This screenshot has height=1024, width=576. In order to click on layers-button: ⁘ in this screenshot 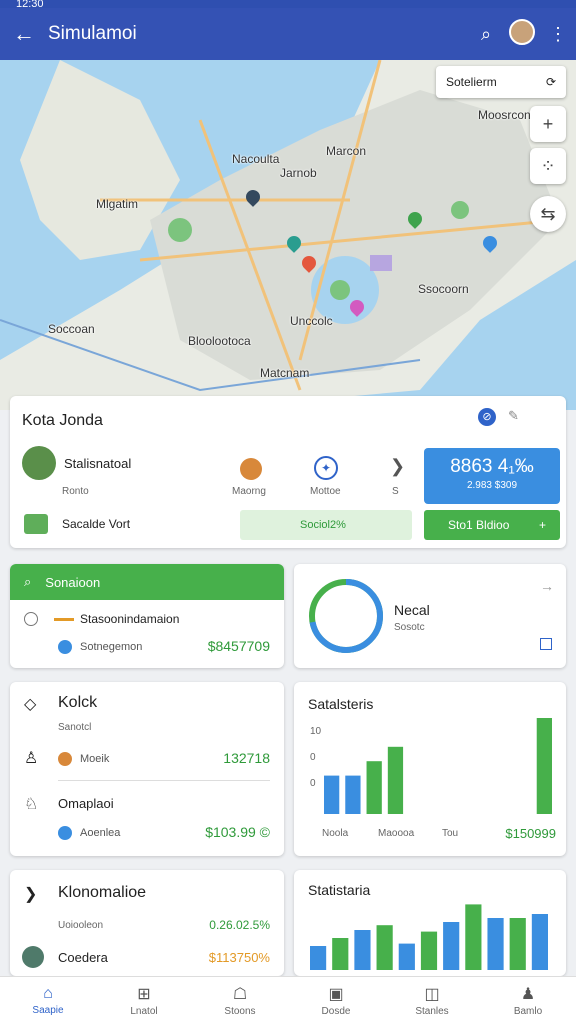, I will do `click(548, 166)`.